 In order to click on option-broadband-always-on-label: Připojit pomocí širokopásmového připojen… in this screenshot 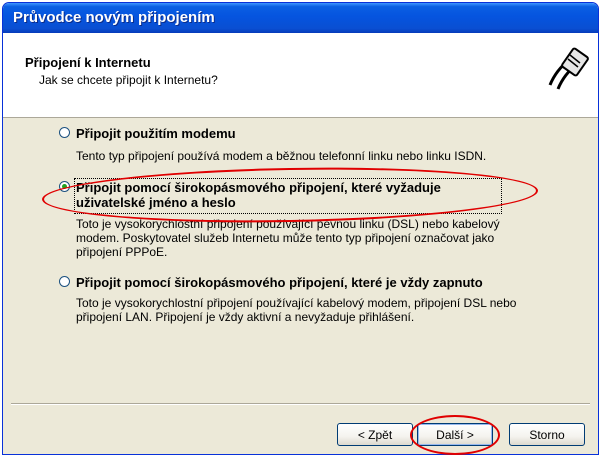, I will do `click(279, 282)`.